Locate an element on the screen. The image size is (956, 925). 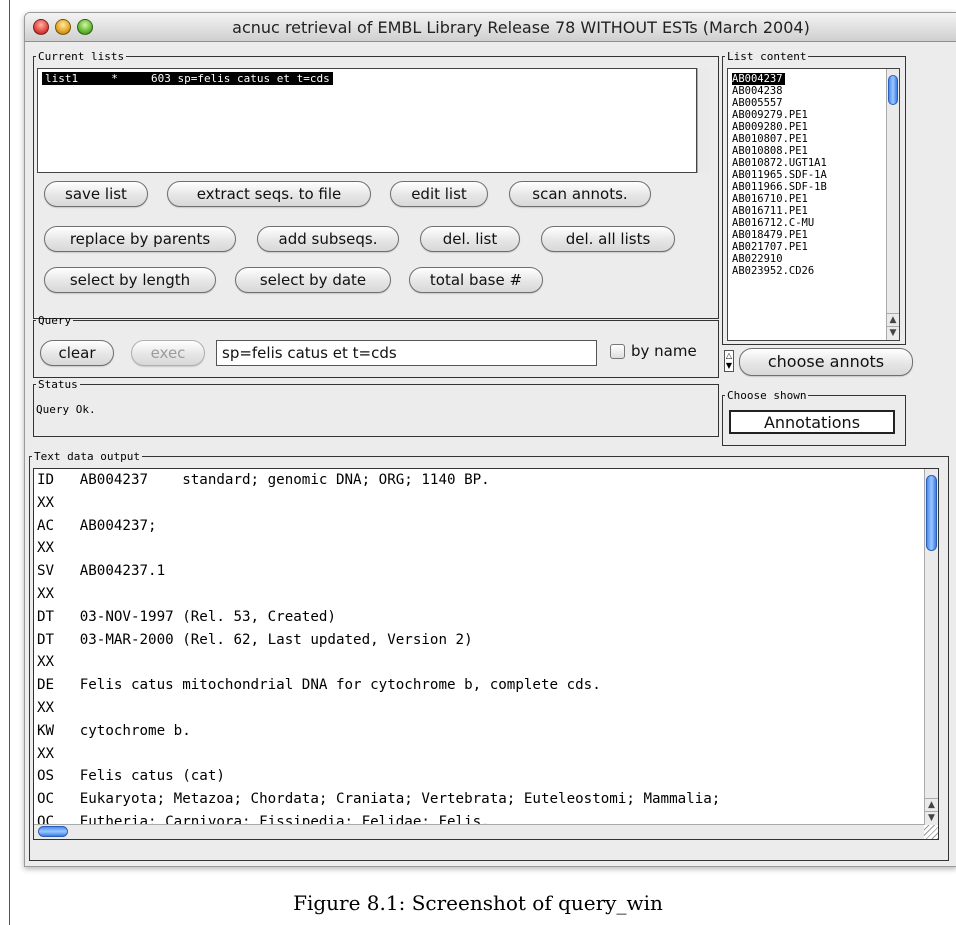
list-content-item: AB011965.SDF-1A is located at coordinates (779, 175).